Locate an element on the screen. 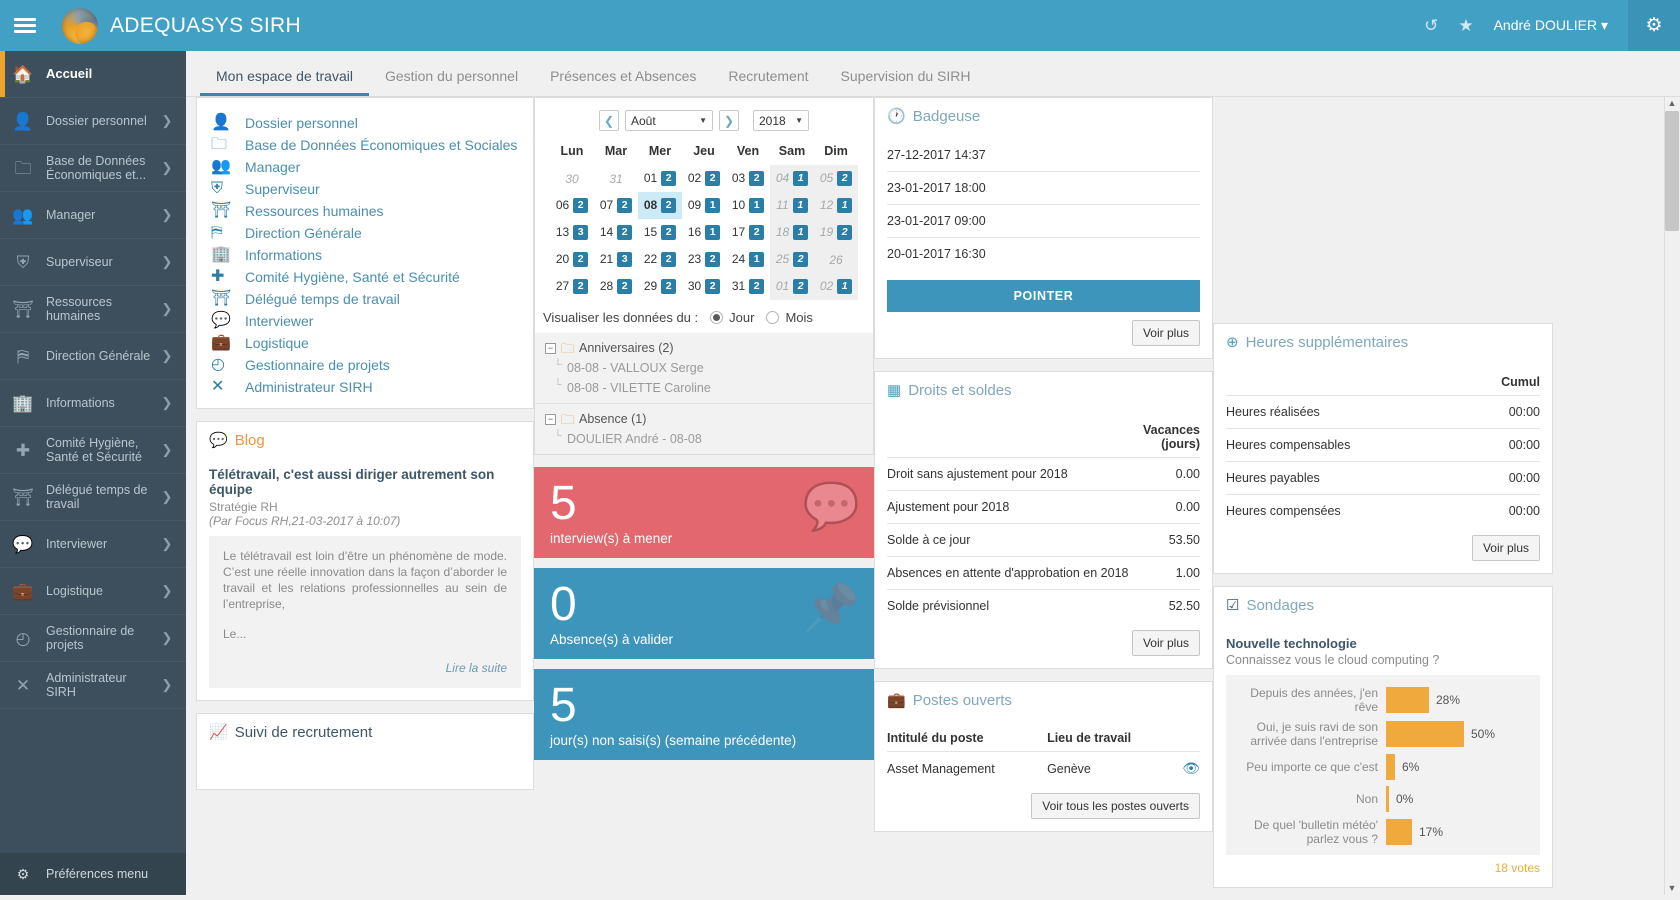  radio-month is located at coordinates (773, 317).